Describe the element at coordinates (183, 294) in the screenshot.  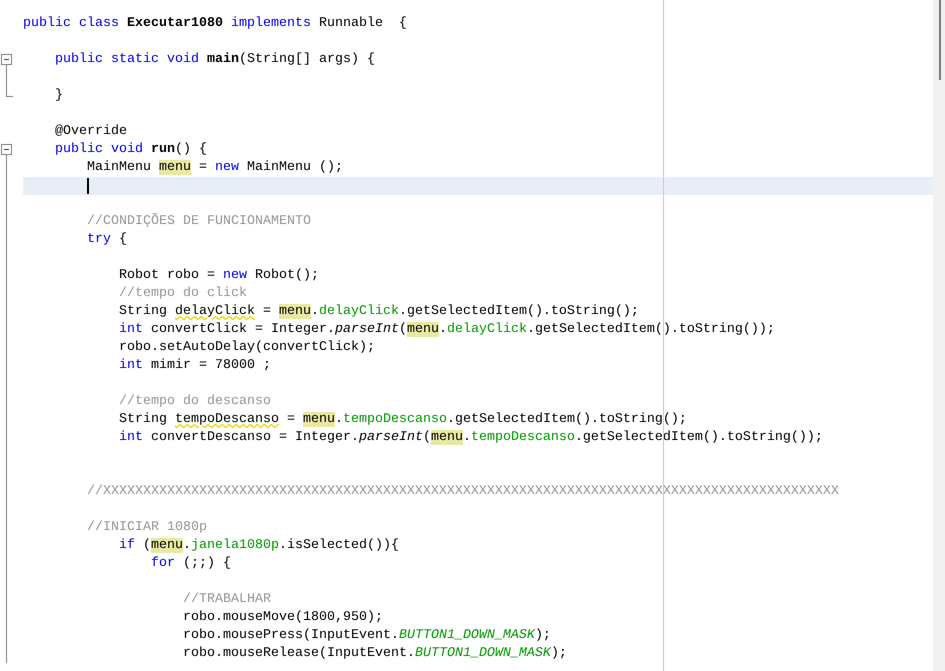
I see `code-line: //tempo do click` at that location.